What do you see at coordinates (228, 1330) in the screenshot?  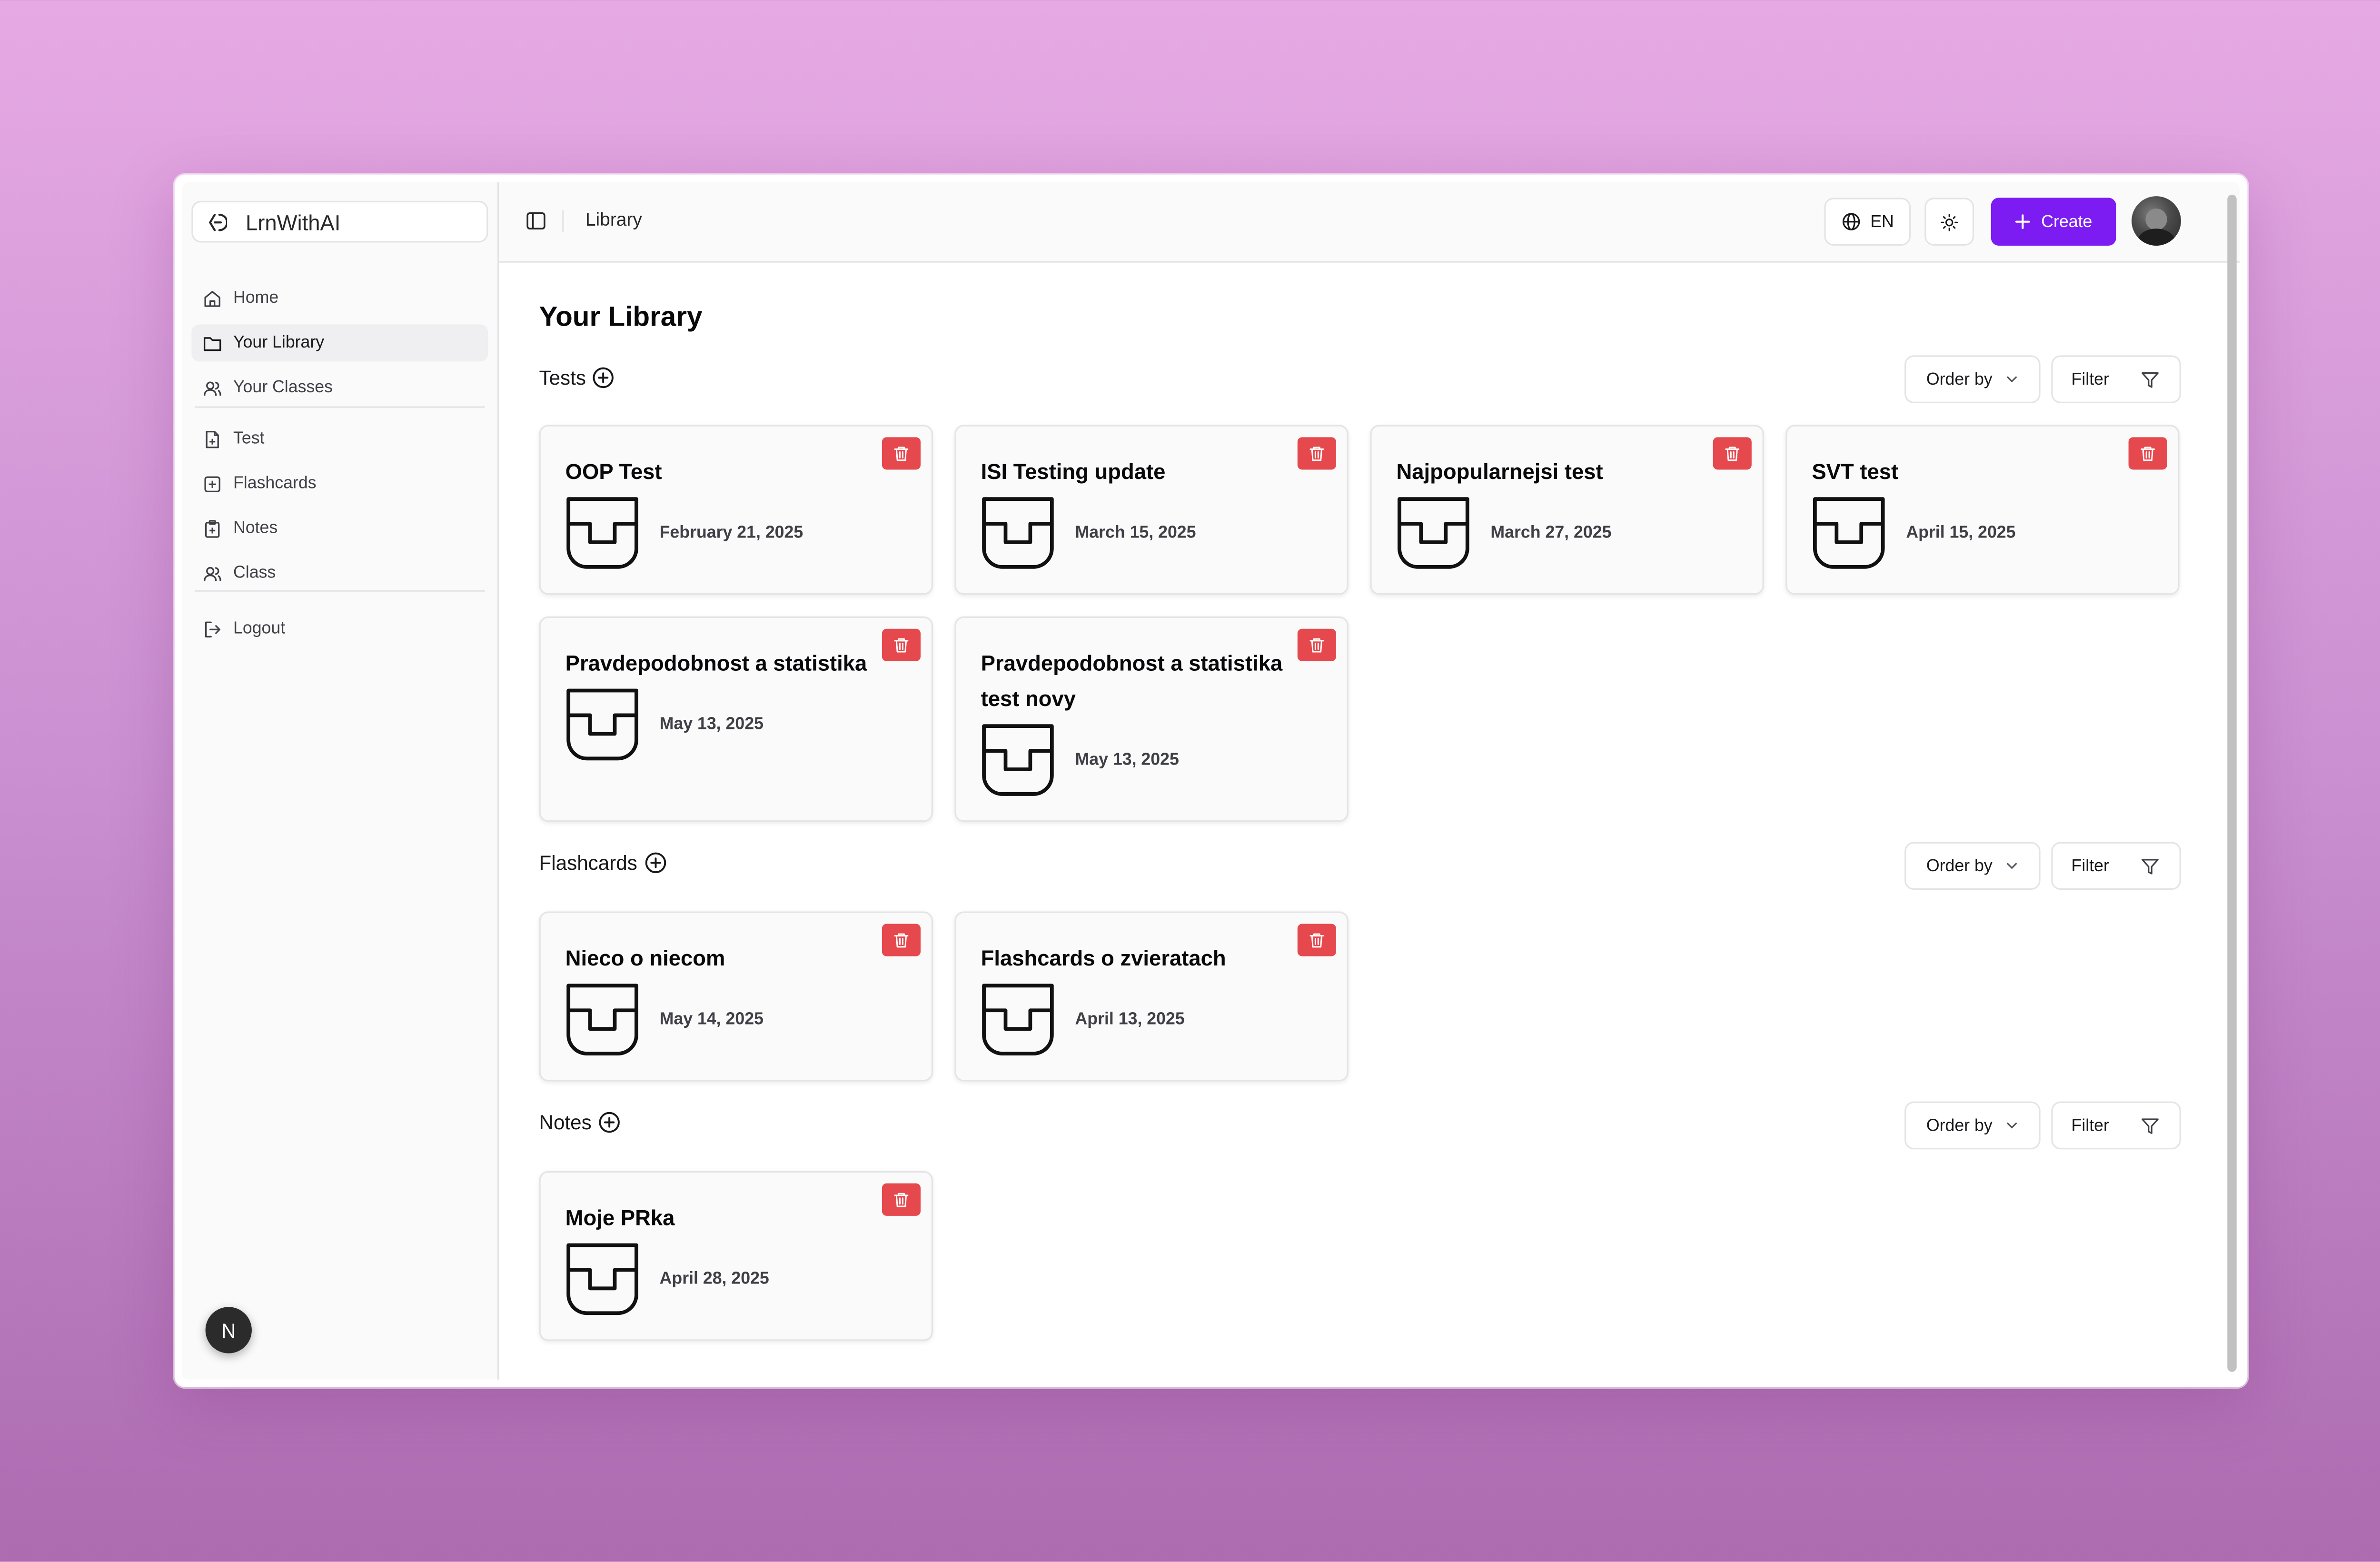 I see `dev-tools-badge: N` at bounding box center [228, 1330].